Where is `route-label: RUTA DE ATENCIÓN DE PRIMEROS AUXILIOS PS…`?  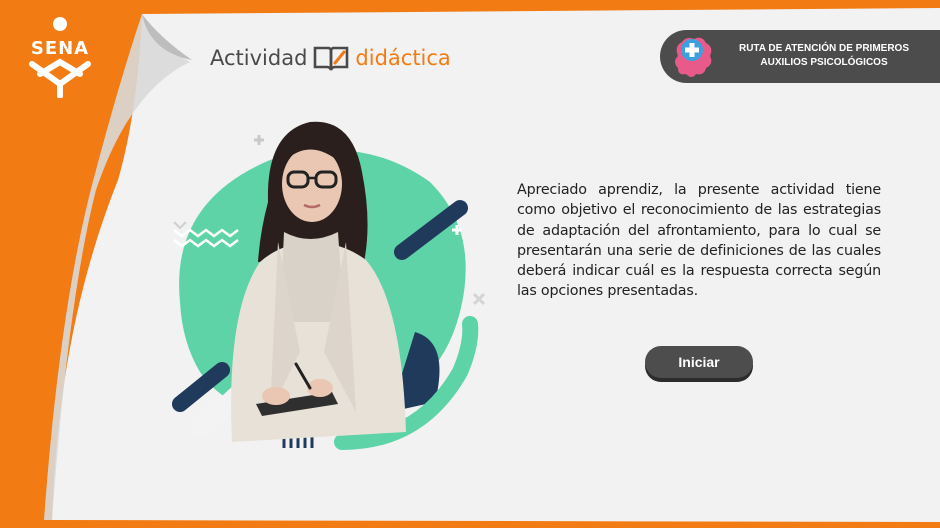 route-label: RUTA DE ATENCIÓN DE PRIMEROS AUXILIOS PS… is located at coordinates (823, 55).